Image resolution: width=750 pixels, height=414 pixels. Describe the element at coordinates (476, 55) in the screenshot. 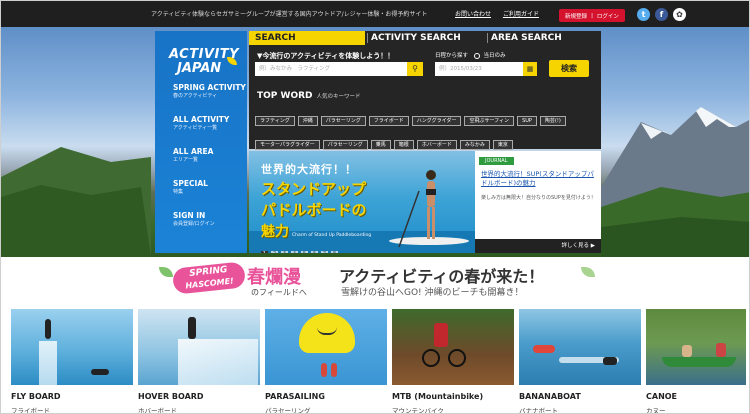

I see `today-only-checkbox` at that location.